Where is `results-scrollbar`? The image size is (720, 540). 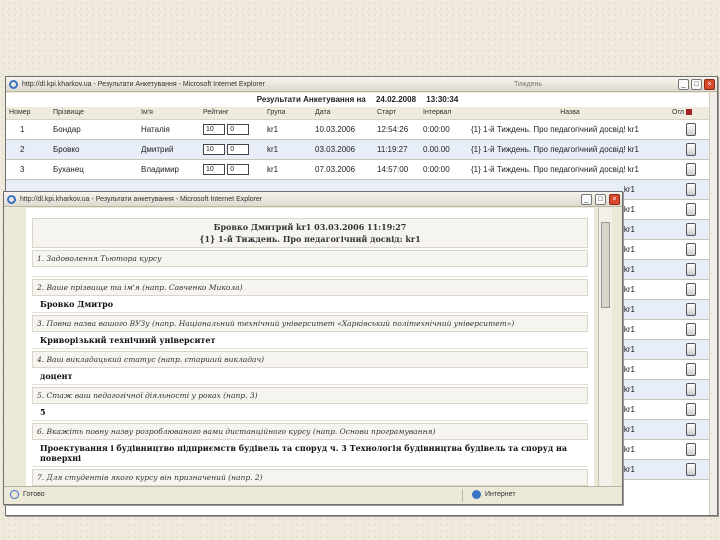 results-scrollbar is located at coordinates (713, 304).